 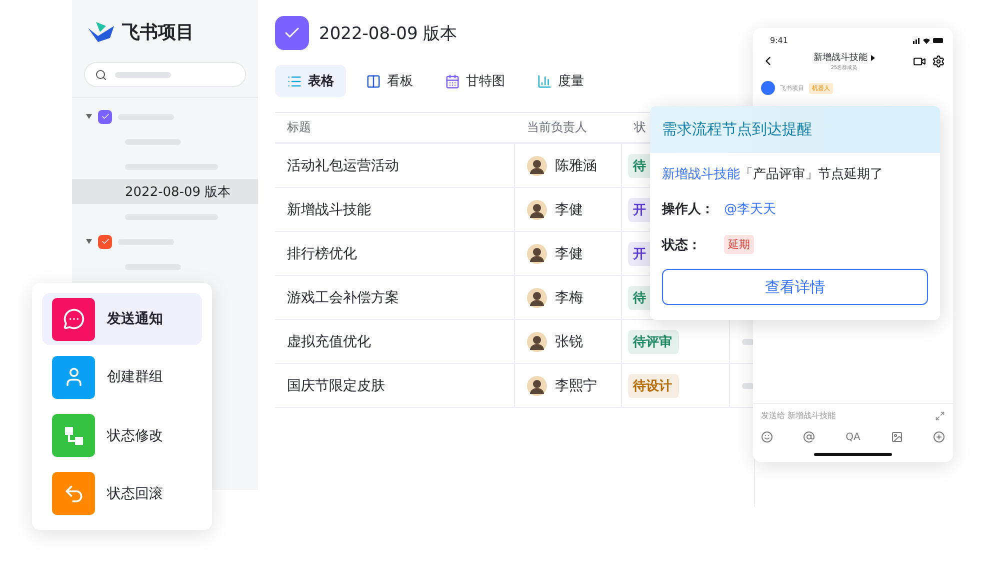 What do you see at coordinates (940, 415) in the screenshot?
I see `expand-icon` at bounding box center [940, 415].